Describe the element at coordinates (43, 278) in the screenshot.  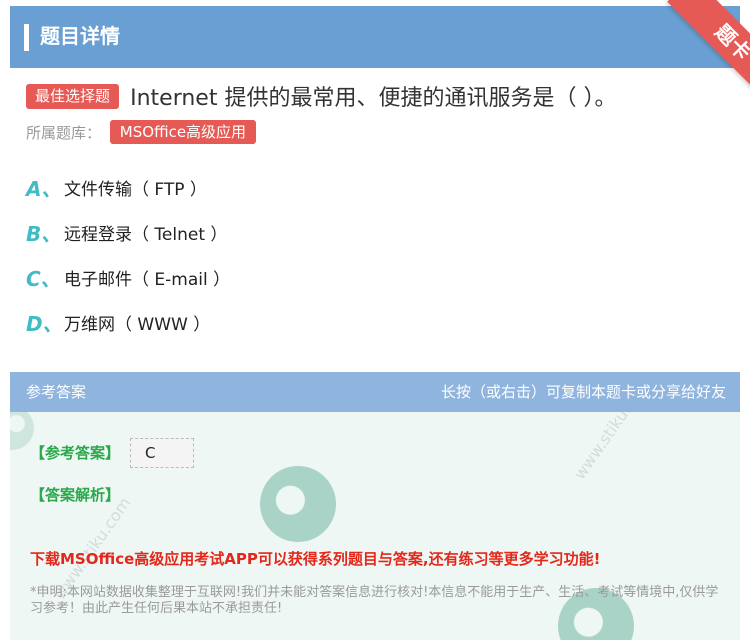
I see `option-letter: C、` at that location.